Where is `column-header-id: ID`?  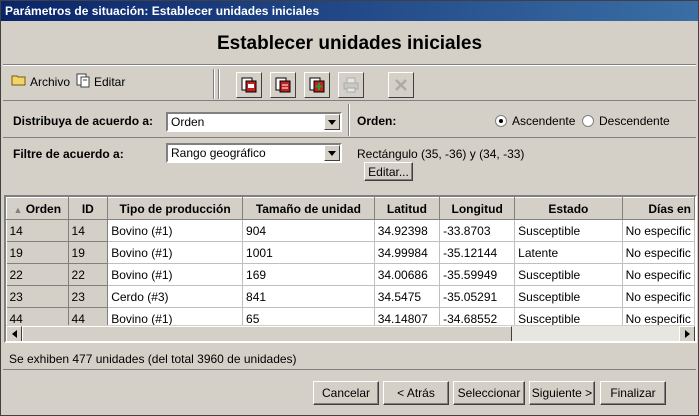 column-header-id: ID is located at coordinates (88, 208).